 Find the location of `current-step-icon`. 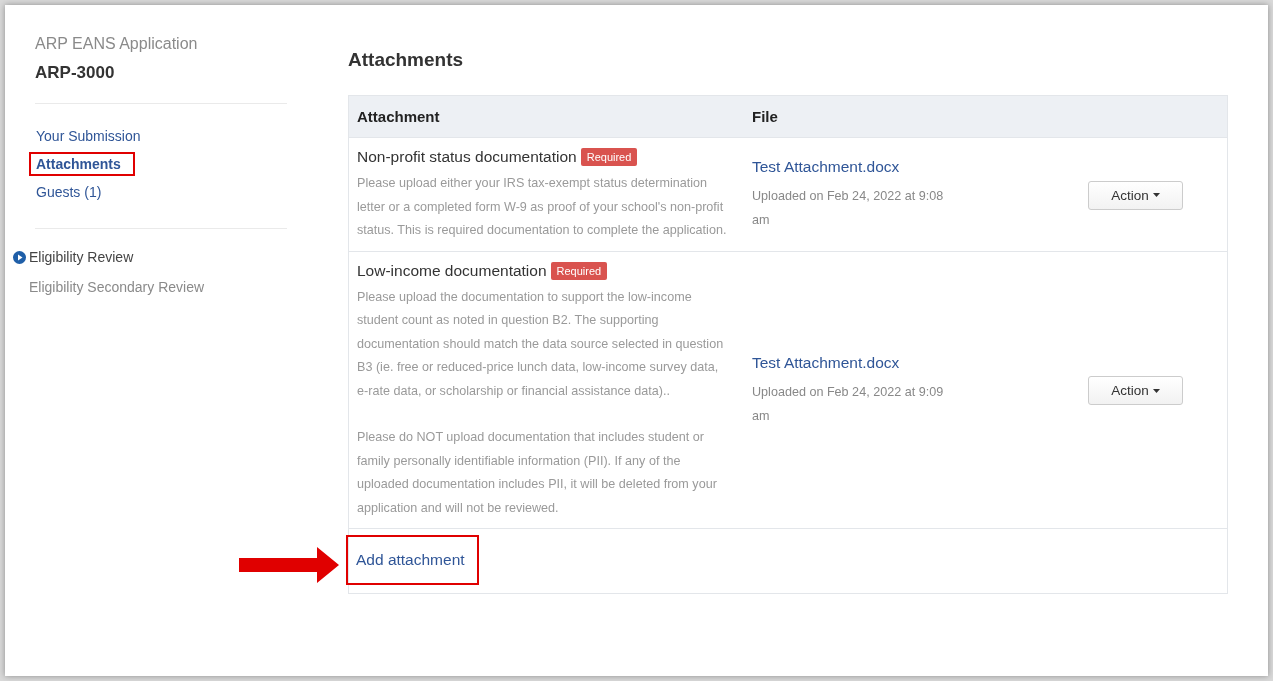

current-step-icon is located at coordinates (19, 257).